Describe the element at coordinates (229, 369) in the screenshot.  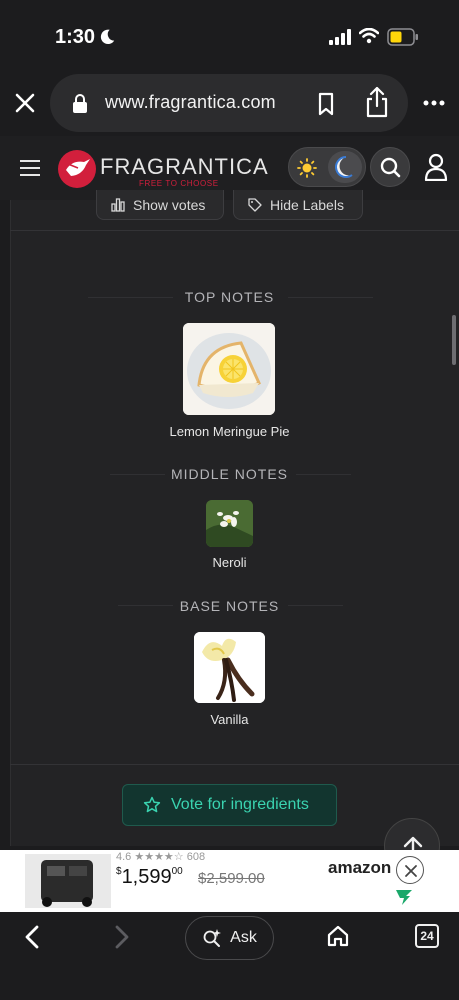
I see `lemon-meringue-pie-image` at that location.